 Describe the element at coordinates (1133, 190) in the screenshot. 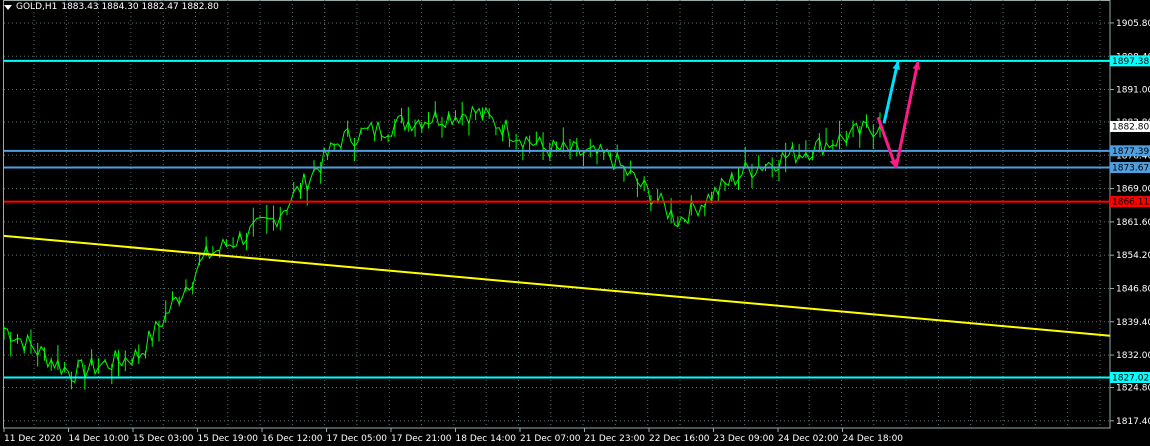

I see `price-tick-label: 1869.00` at that location.